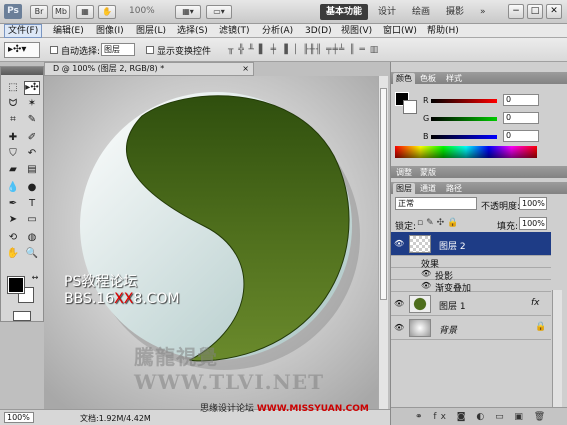 This screenshot has width=567, height=425. I want to click on bridge-button: Br, so click(39, 12).